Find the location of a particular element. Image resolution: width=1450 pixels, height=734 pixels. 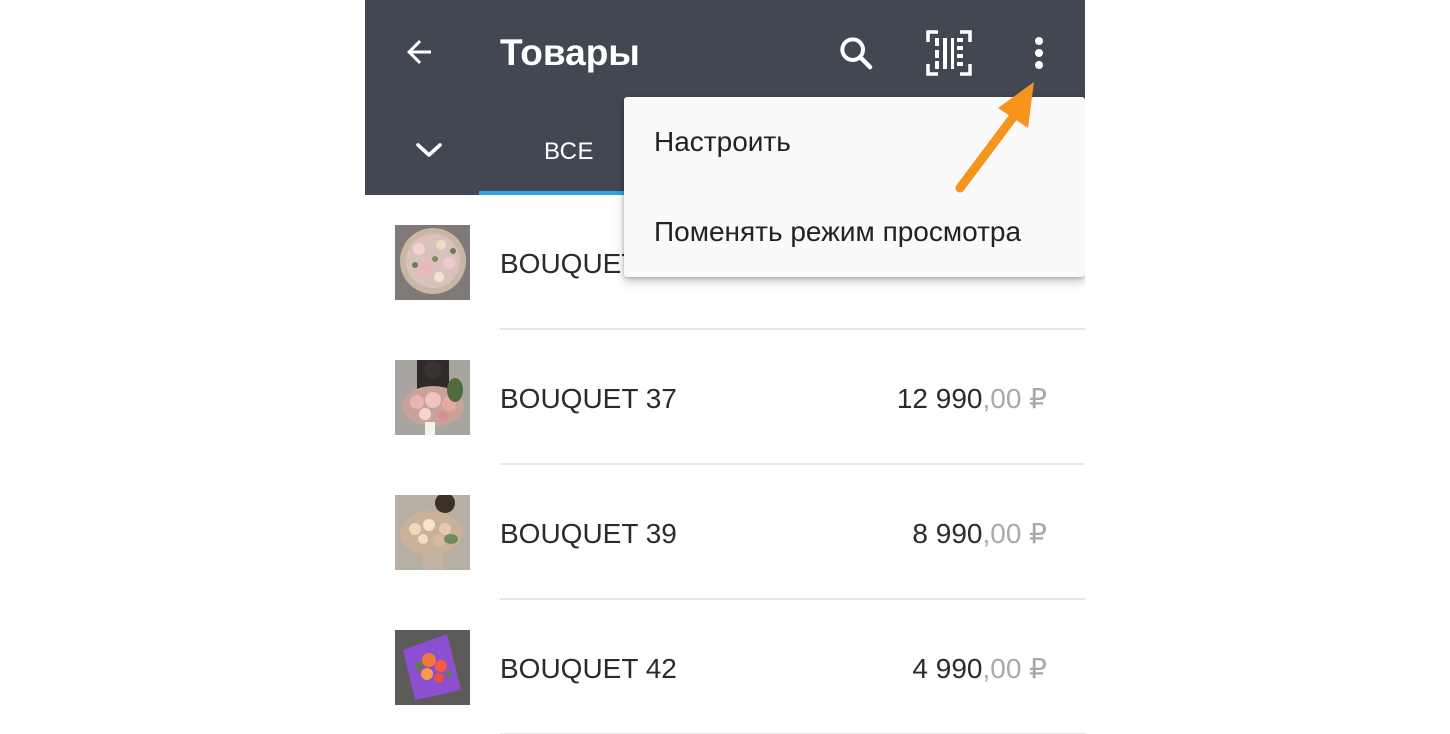

more-options-button is located at coordinates (1039, 53).